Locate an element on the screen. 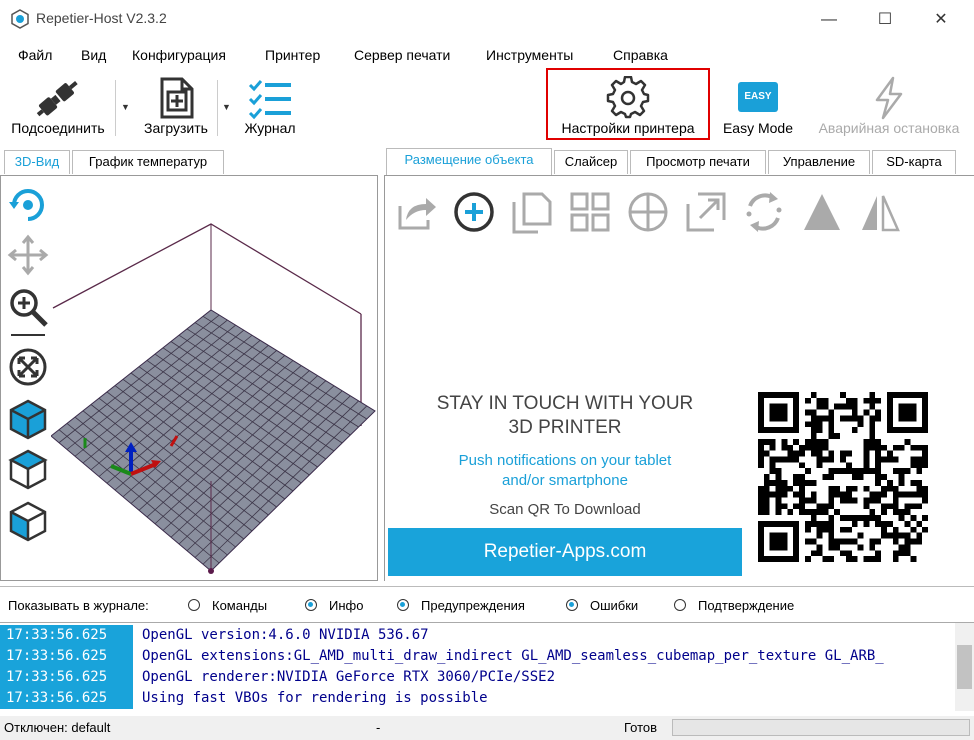  log-label: Журнал is located at coordinates (270, 128).